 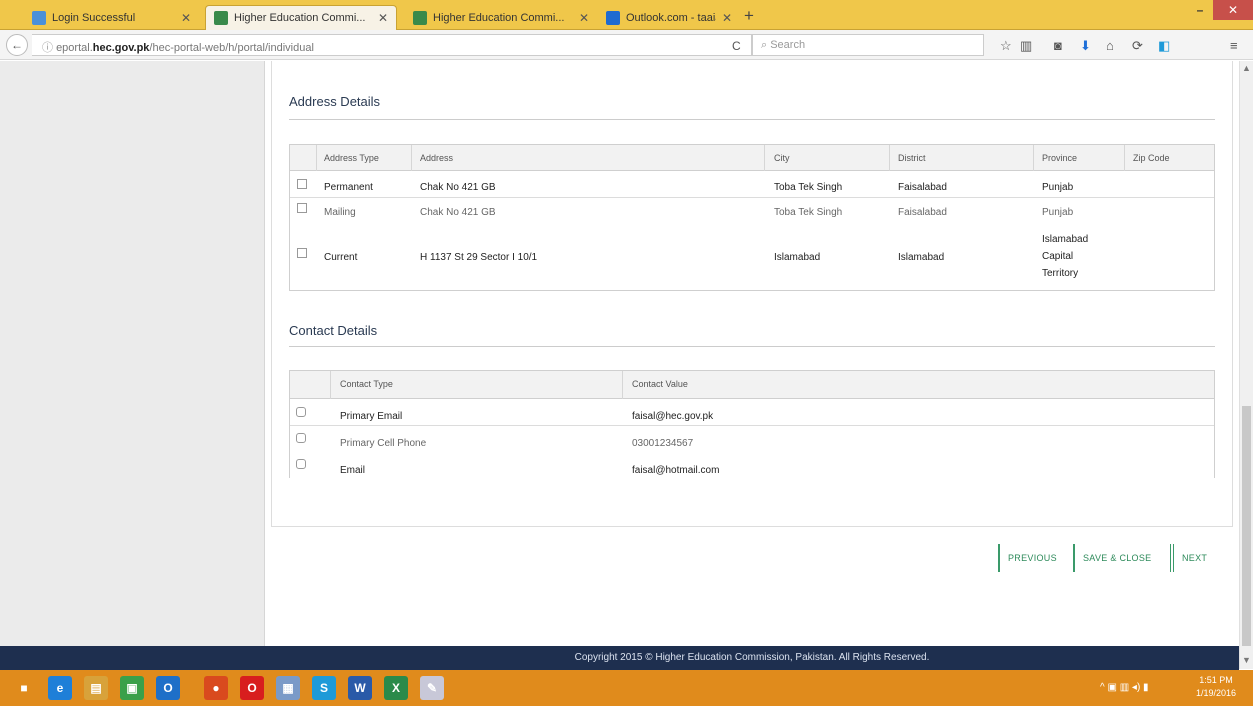 What do you see at coordinates (1234, 45) in the screenshot?
I see `menu-icon: ≡` at bounding box center [1234, 45].